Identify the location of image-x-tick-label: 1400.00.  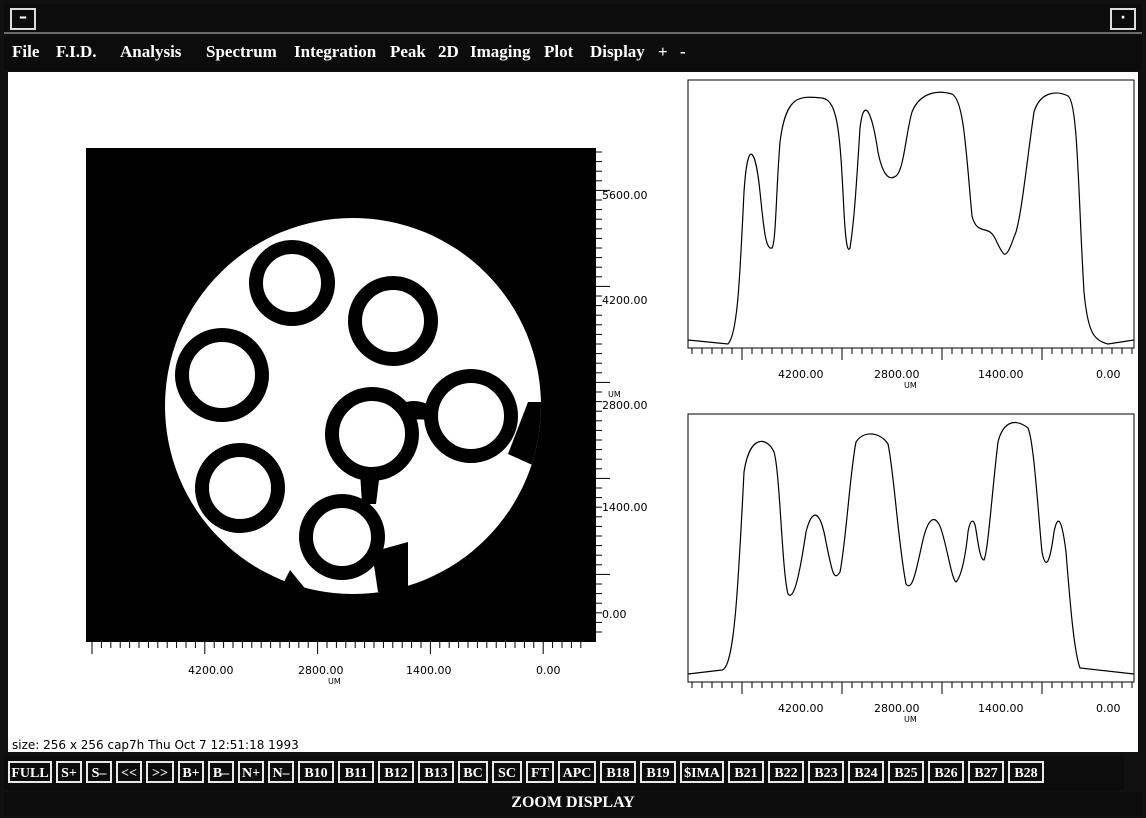
(429, 670).